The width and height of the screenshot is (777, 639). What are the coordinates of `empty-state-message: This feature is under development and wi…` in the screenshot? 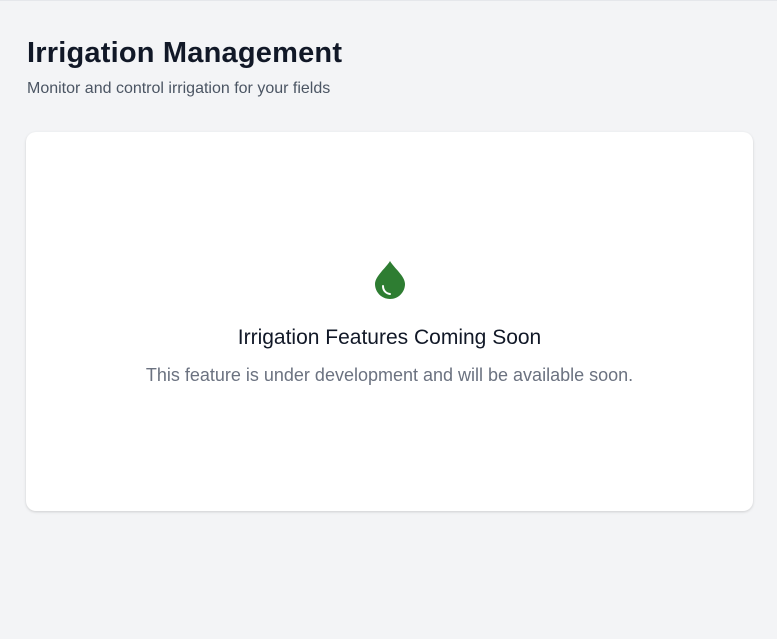 It's located at (389, 375).